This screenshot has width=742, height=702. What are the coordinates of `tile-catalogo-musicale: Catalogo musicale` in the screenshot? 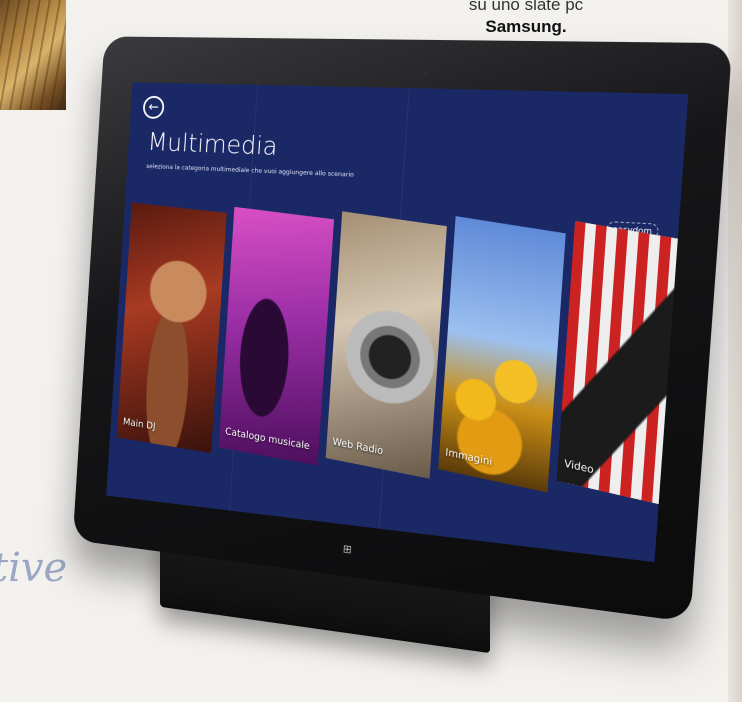 It's located at (276, 336).